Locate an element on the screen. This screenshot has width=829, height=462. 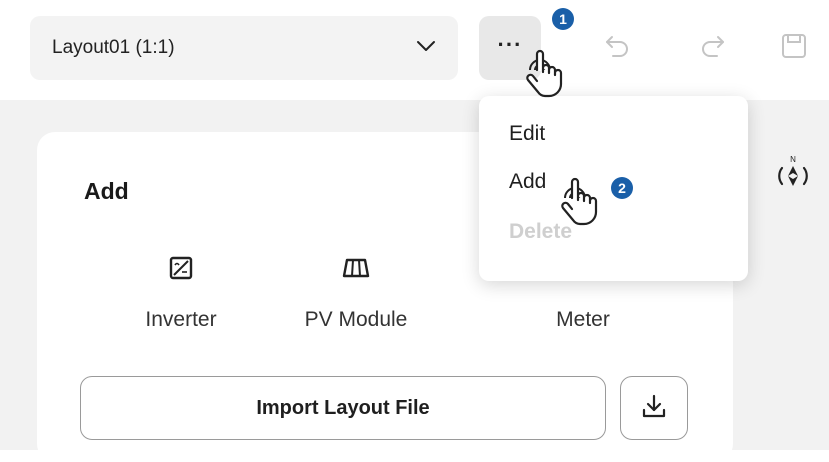
device-label: PV Module is located at coordinates (356, 319).